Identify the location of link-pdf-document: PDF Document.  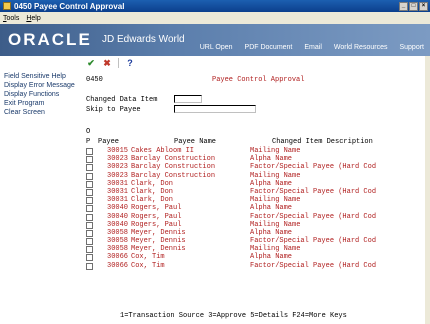
(269, 47).